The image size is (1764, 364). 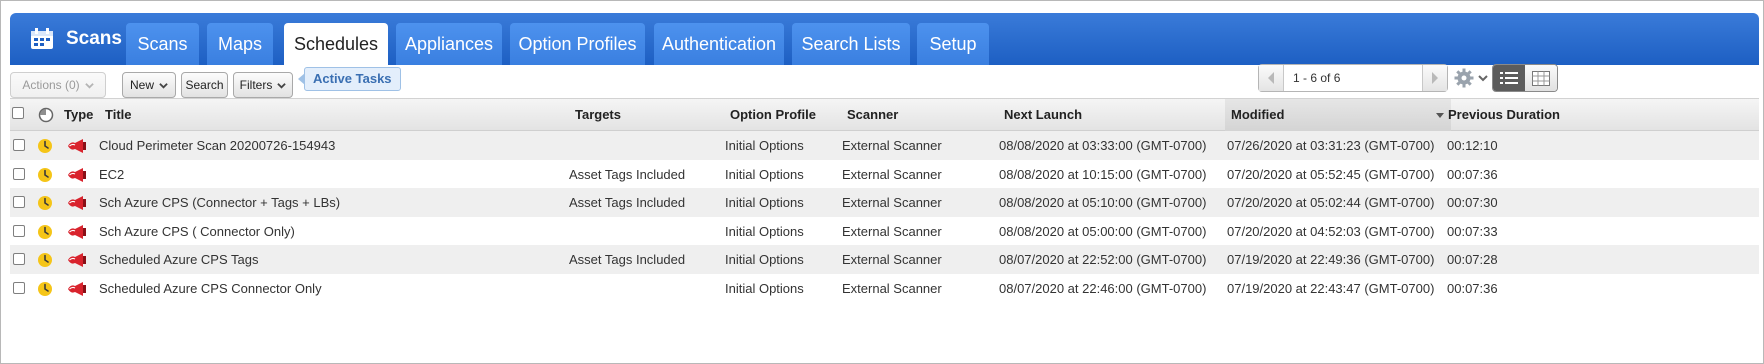 What do you see at coordinates (1440, 115) in the screenshot?
I see `sort-descending-icon` at bounding box center [1440, 115].